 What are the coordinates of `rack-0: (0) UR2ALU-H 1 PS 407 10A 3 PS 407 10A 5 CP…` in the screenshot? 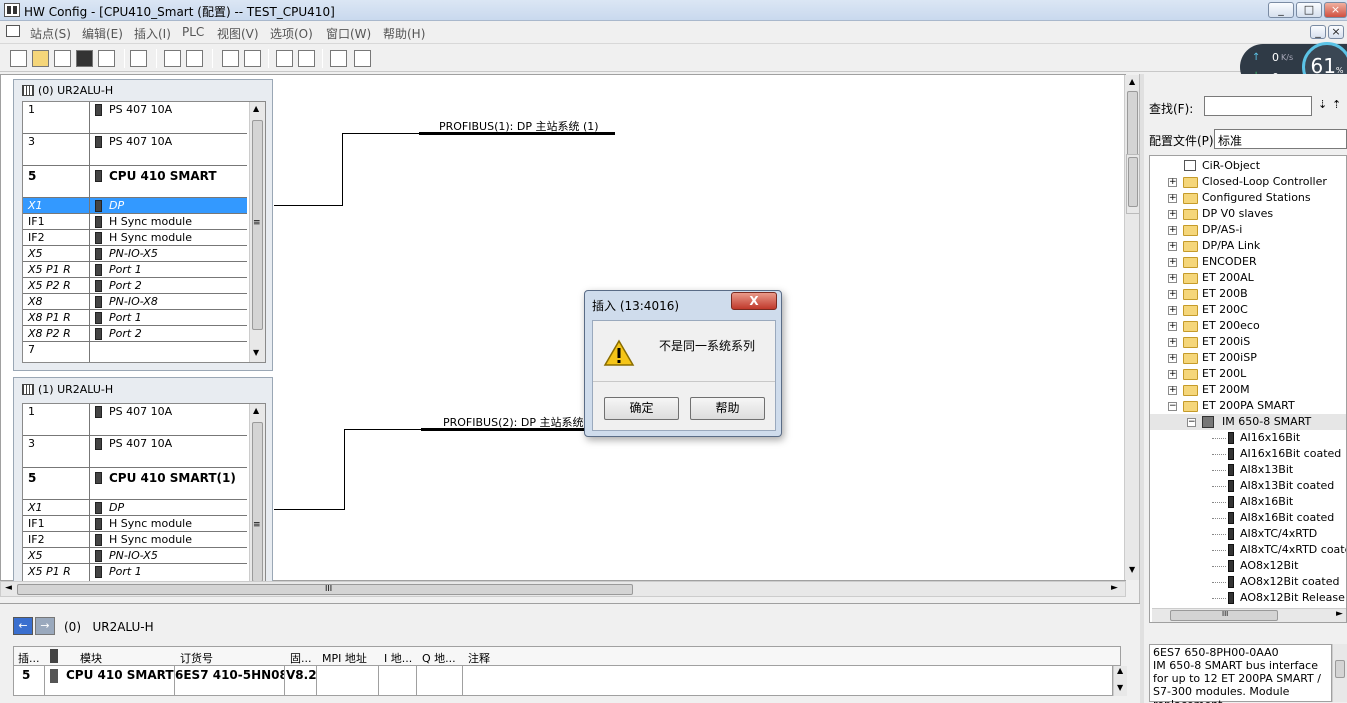 It's located at (143, 225).